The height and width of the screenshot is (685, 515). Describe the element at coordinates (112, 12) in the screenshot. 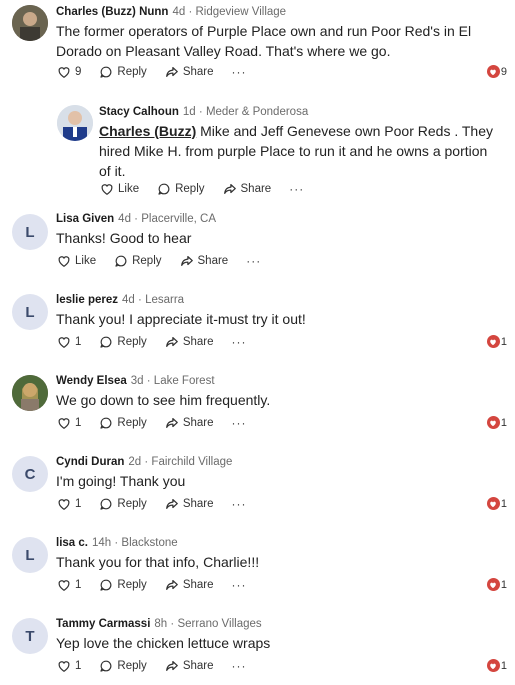

I see `author-name: Charles (Buzz) Nunn` at that location.